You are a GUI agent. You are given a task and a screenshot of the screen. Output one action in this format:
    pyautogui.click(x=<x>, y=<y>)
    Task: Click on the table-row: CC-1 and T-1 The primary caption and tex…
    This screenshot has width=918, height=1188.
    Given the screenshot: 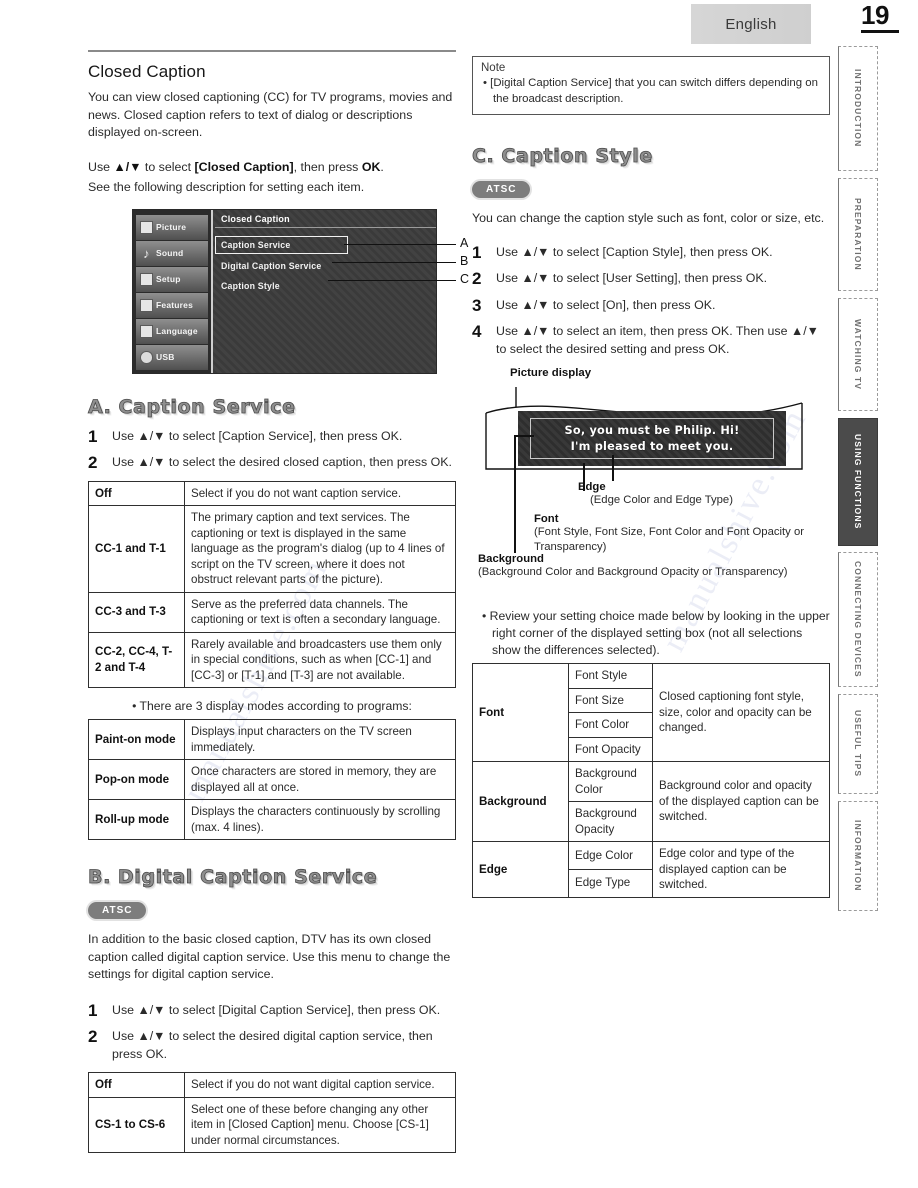 What is the action you would take?
    pyautogui.click(x=272, y=549)
    